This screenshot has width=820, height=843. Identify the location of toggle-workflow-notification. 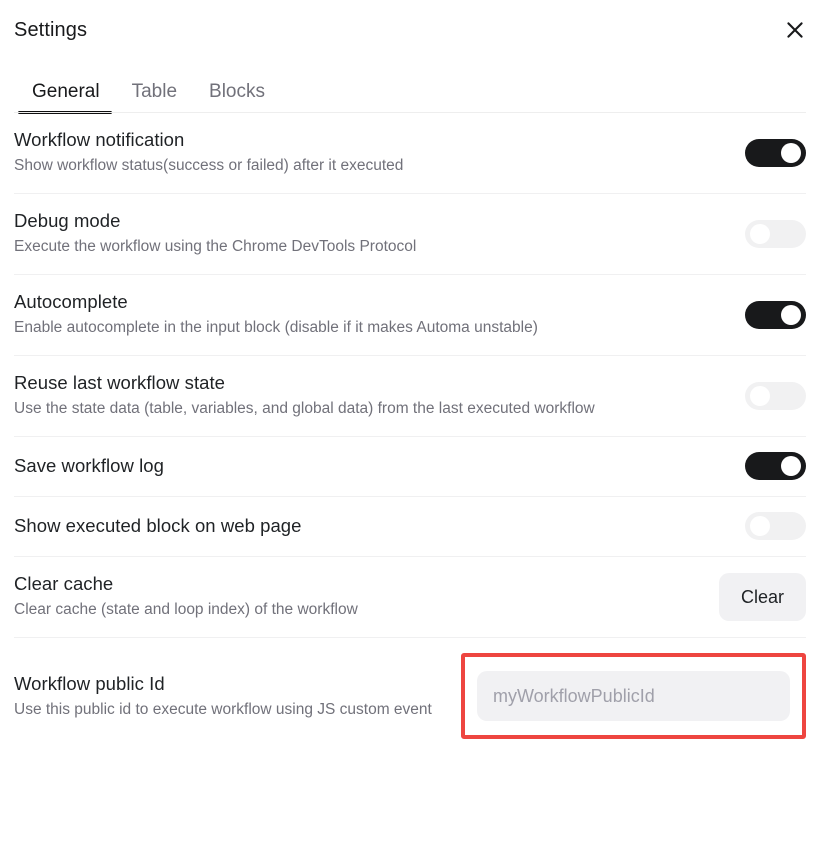
(775, 152).